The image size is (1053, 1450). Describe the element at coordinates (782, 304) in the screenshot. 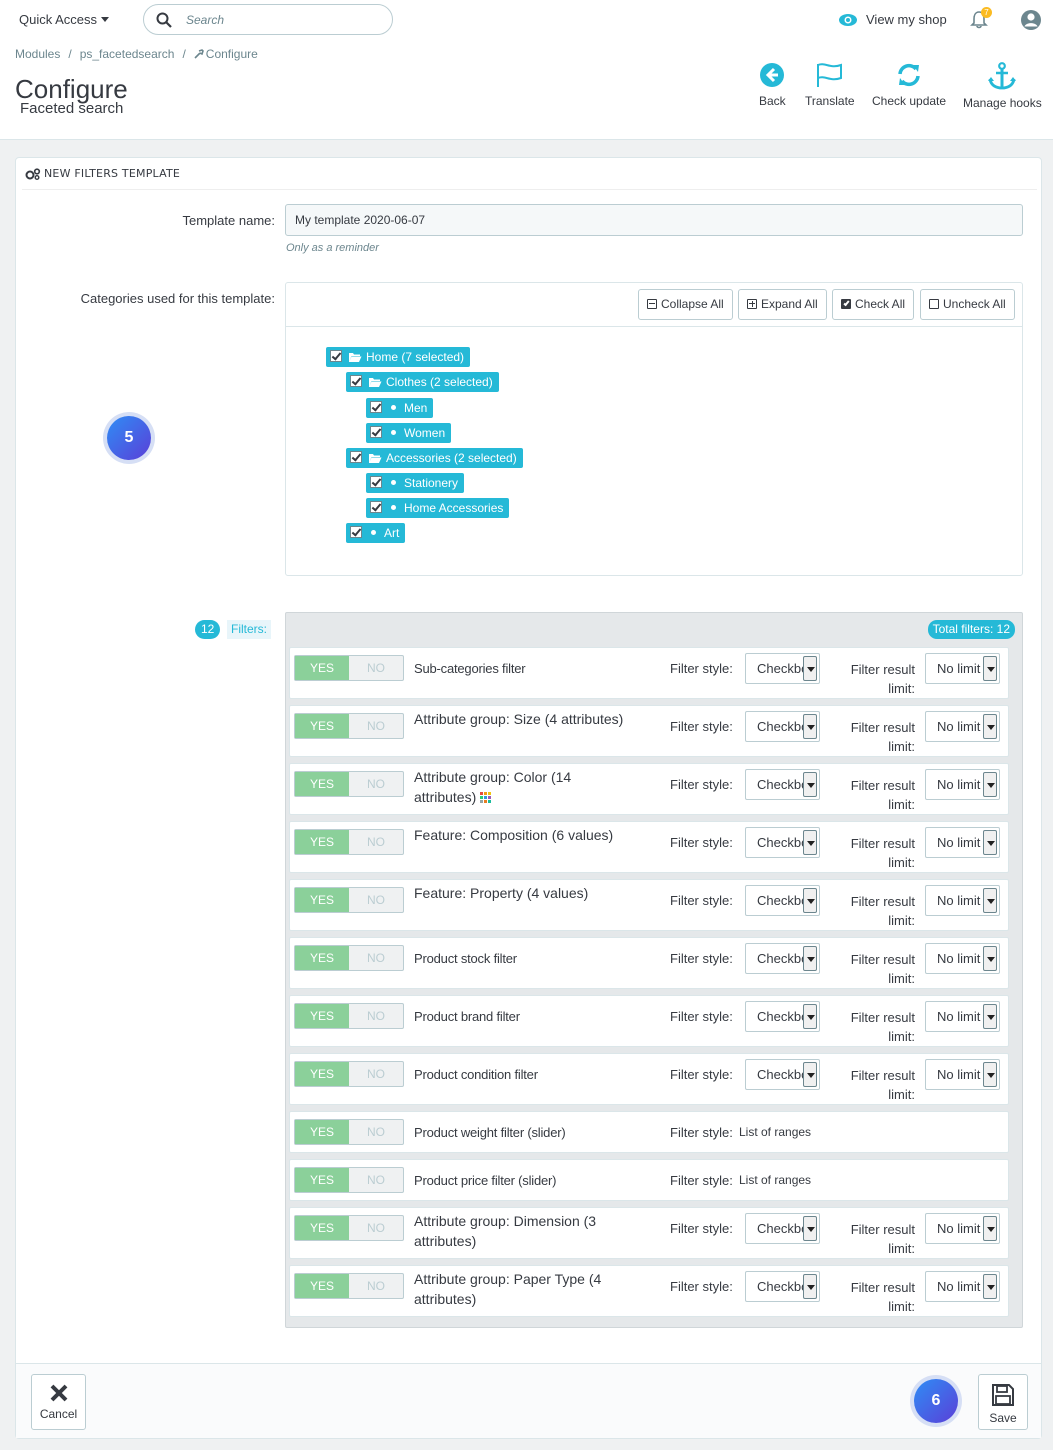

I see `expand-all-button: Expand All` at that location.